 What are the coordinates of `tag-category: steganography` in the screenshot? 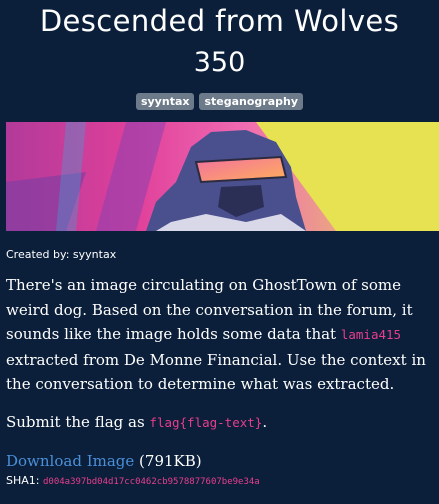 It's located at (251, 101).